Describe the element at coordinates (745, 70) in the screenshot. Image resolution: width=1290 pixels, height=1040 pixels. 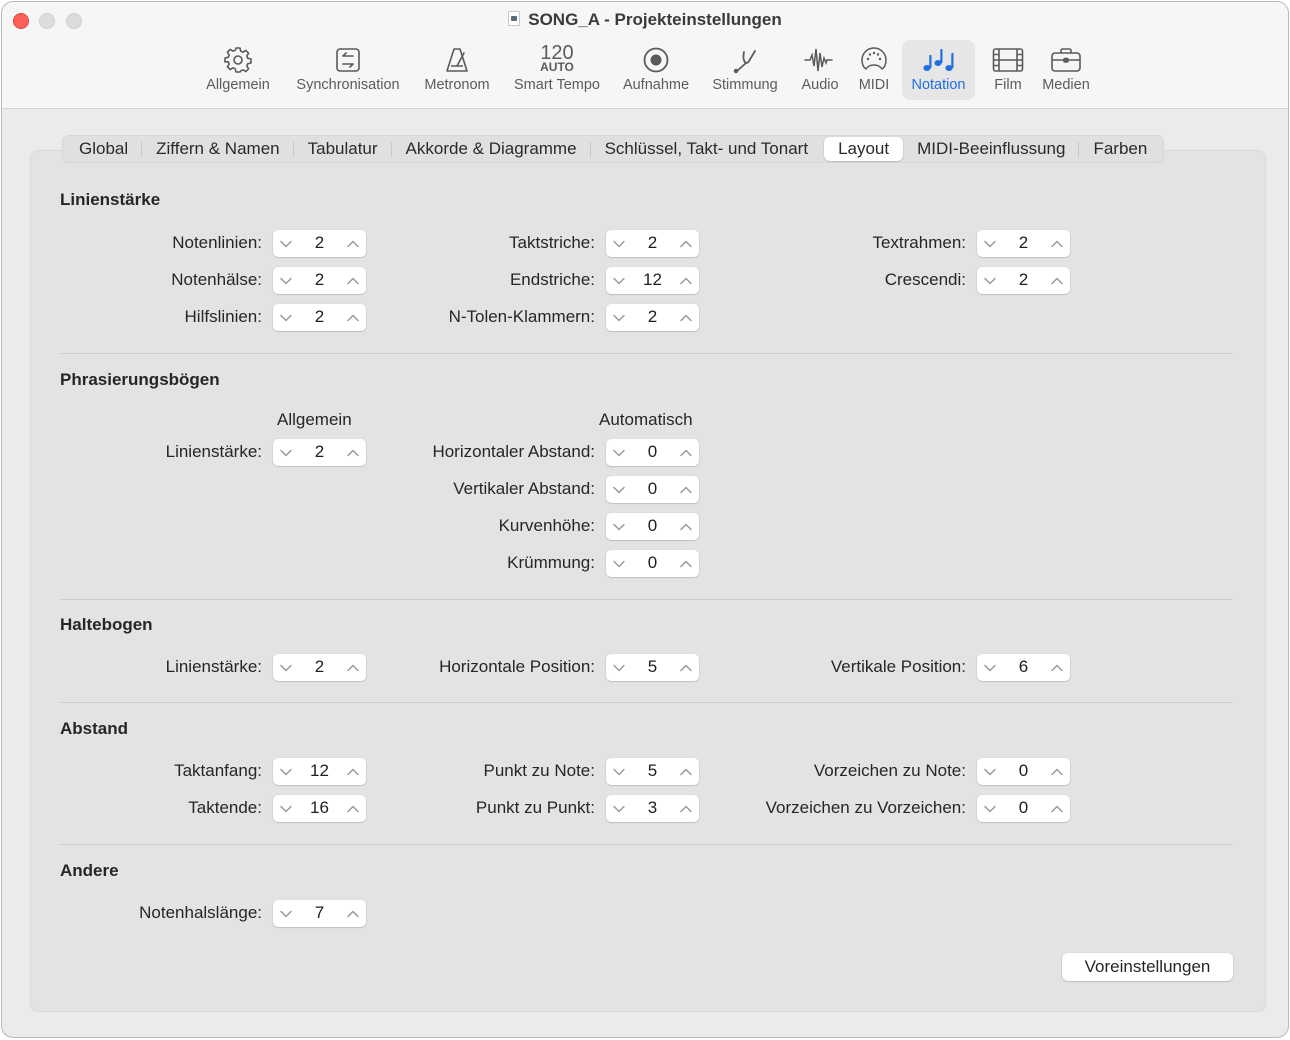
I see `toolbar-item-stimmung: Stimmung` at that location.